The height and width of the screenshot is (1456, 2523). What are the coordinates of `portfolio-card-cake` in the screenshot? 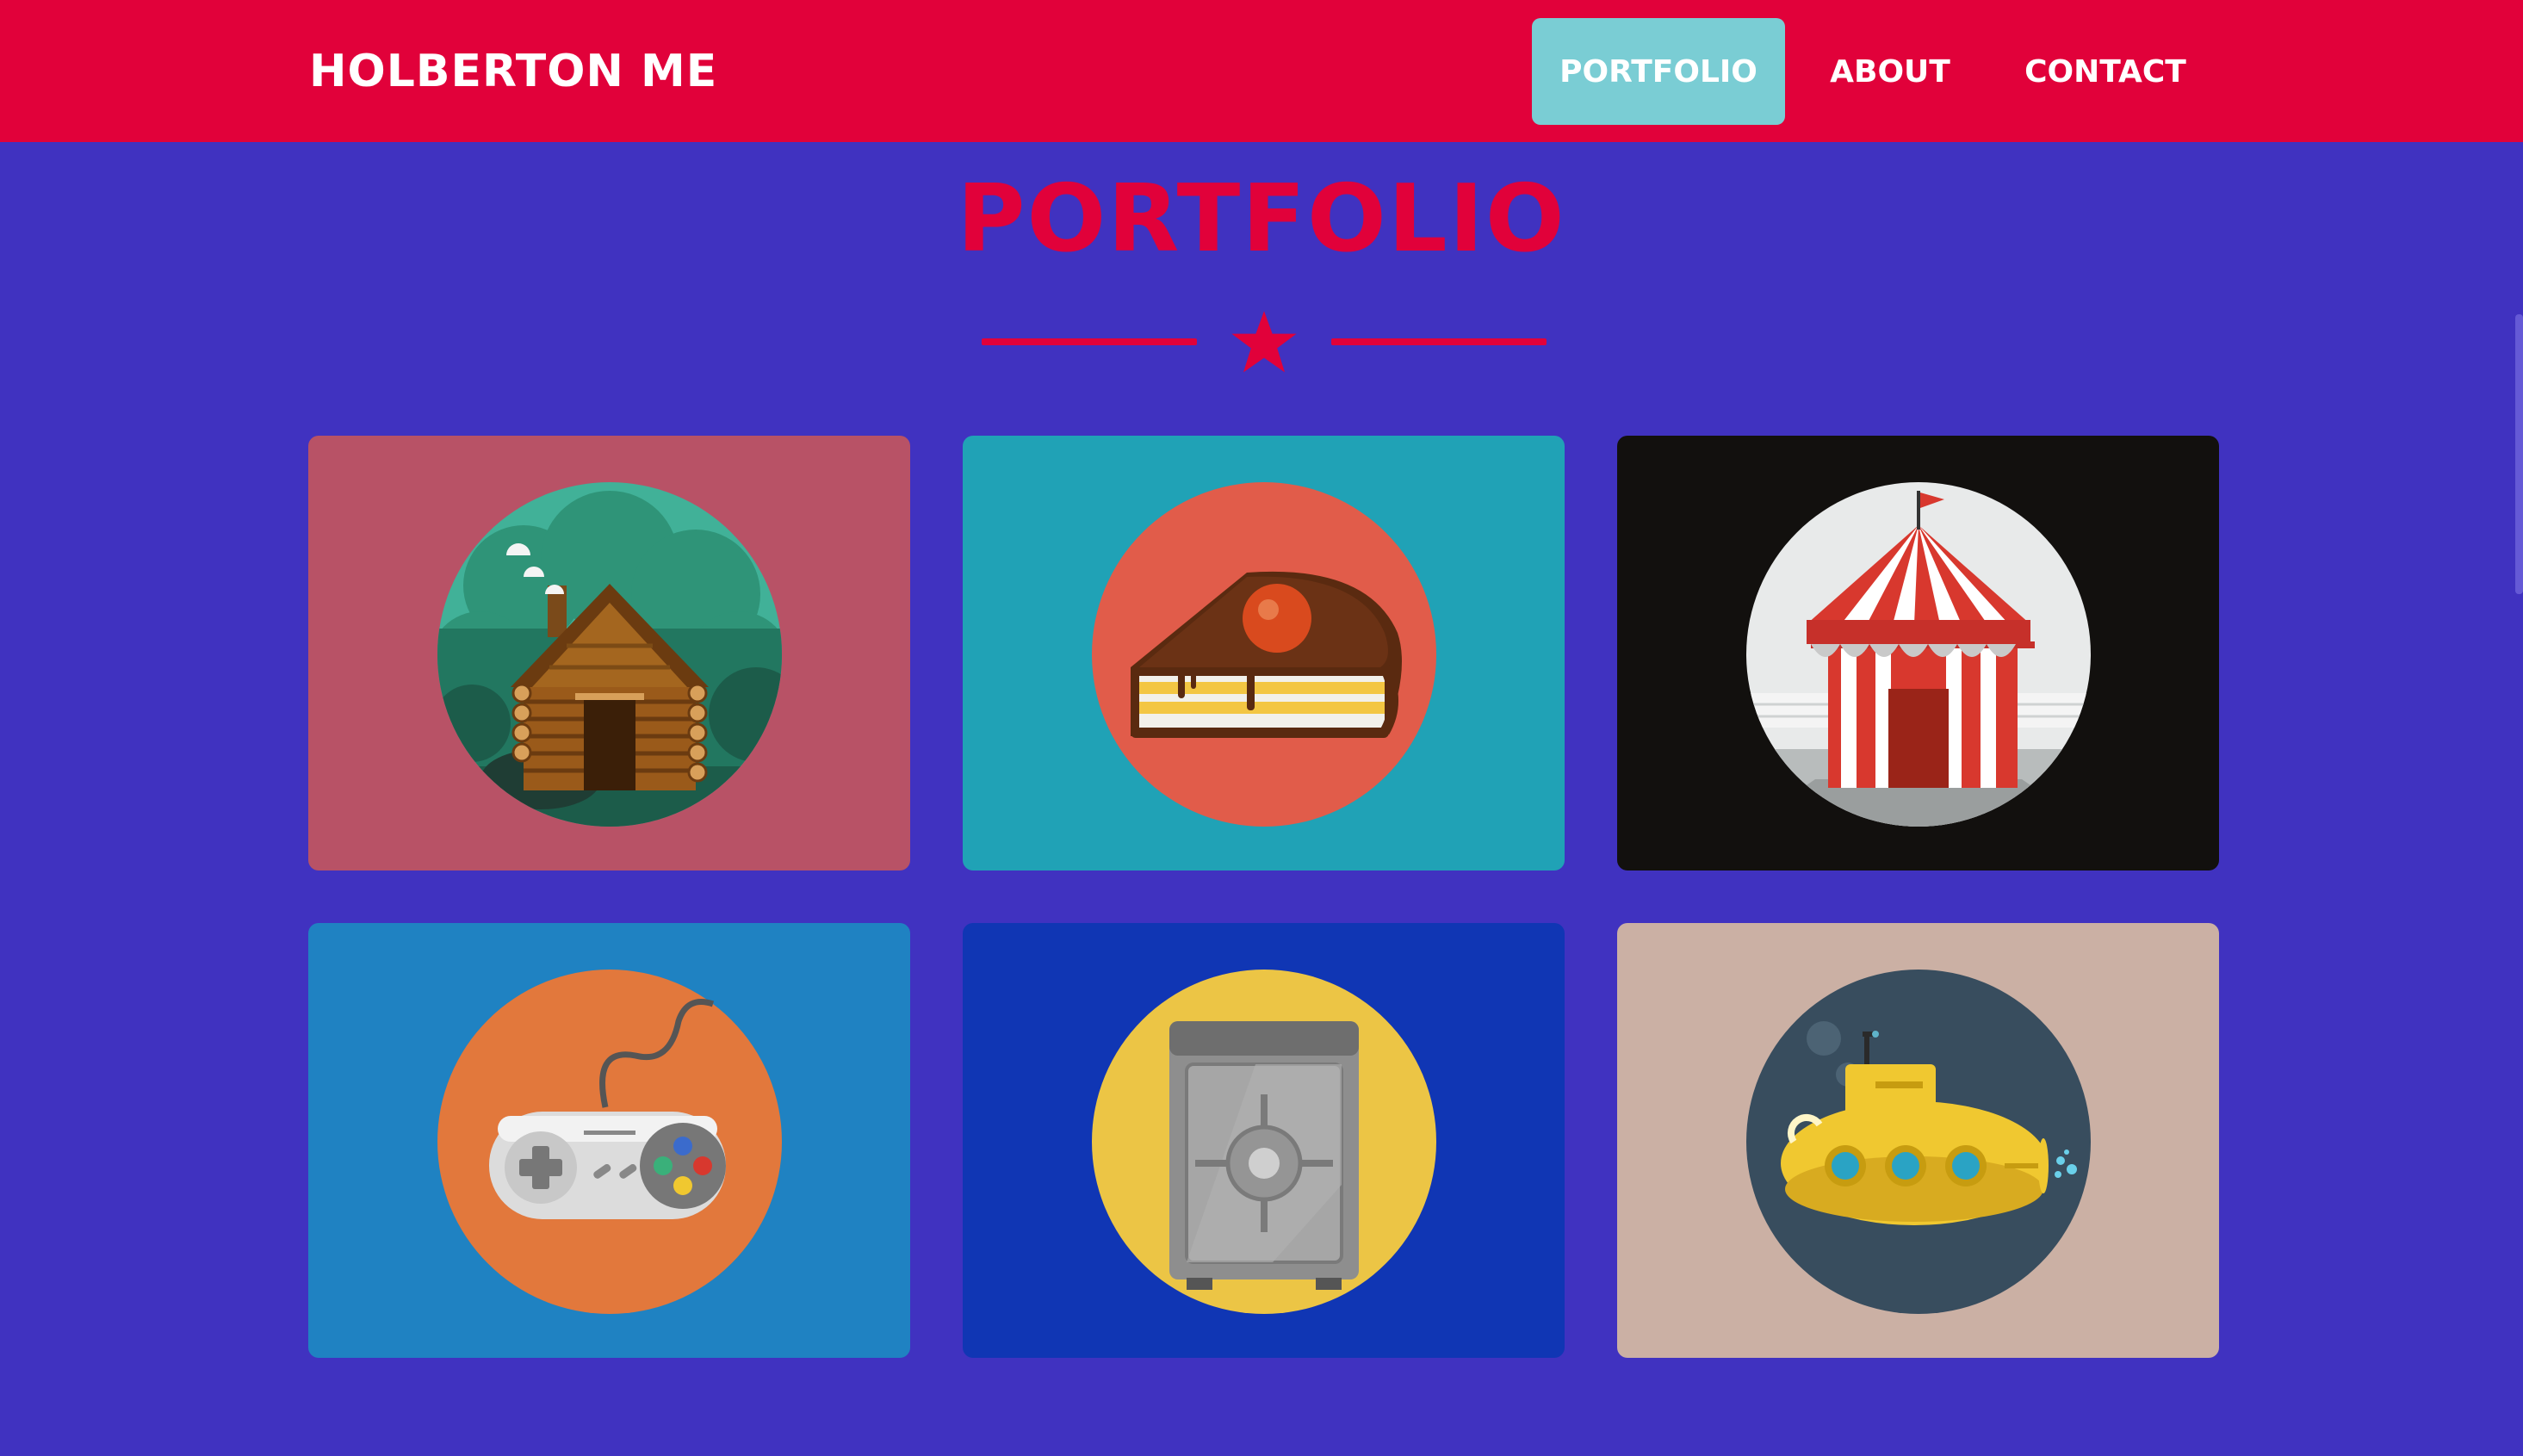 It's located at (1264, 653).